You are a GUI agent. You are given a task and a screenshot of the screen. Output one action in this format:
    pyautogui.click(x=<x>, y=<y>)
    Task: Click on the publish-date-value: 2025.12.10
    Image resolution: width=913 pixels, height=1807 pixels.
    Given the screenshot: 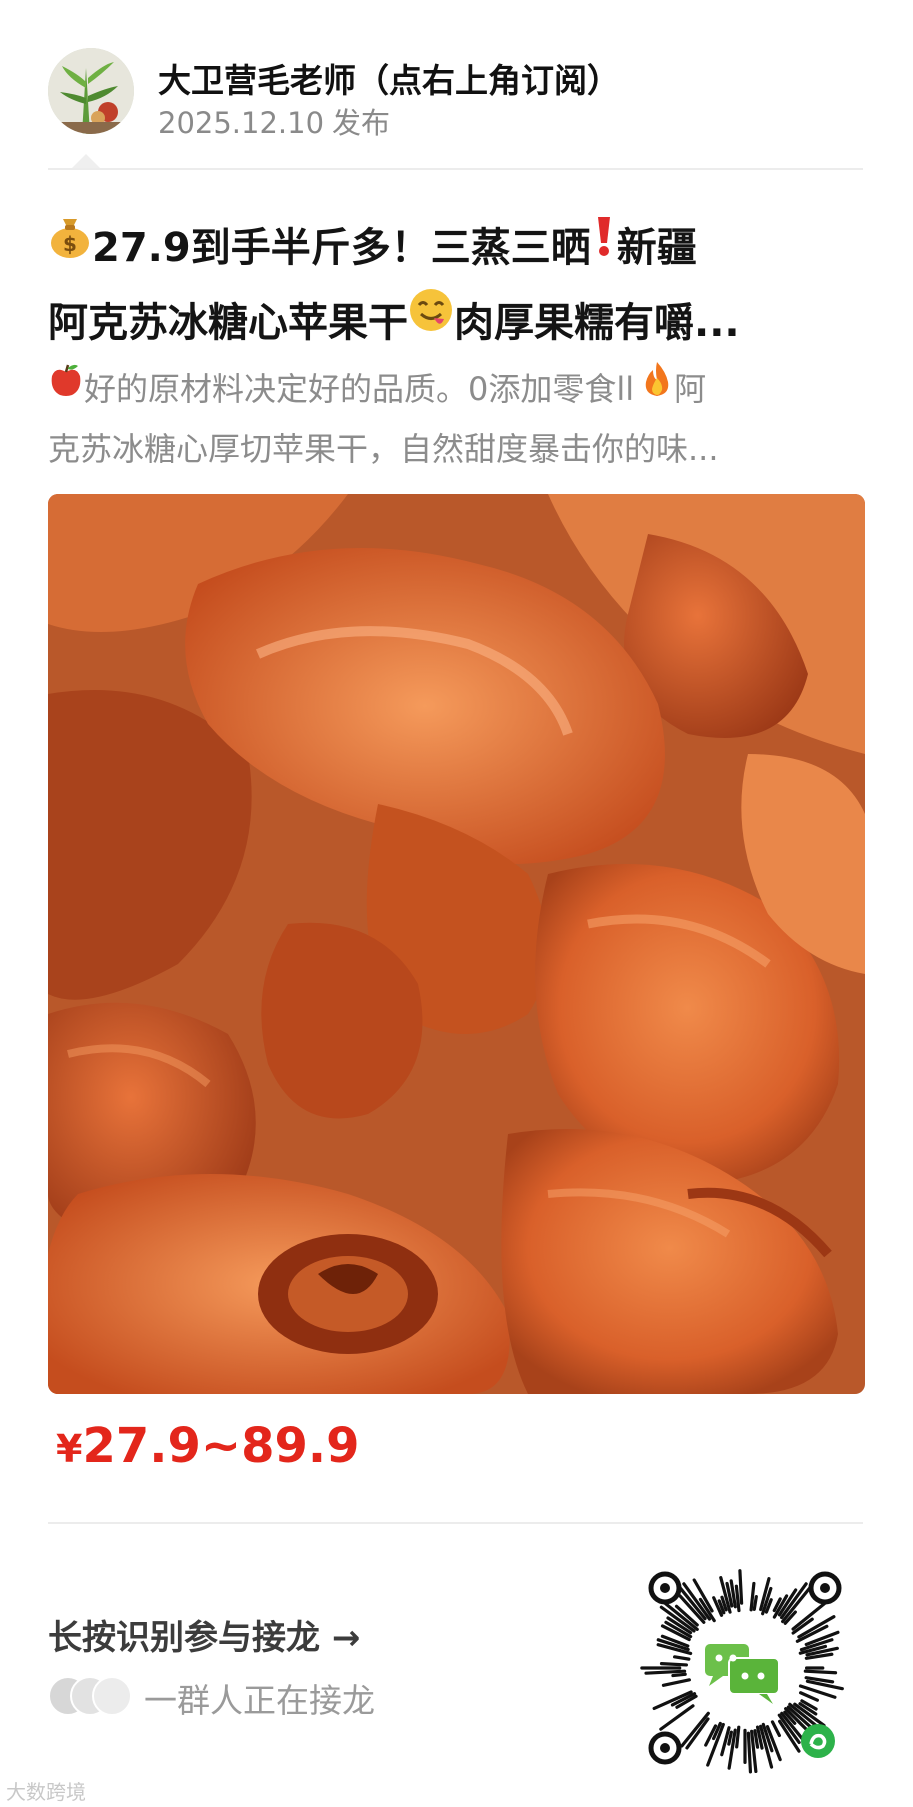 What is the action you would take?
    pyautogui.click(x=241, y=123)
    